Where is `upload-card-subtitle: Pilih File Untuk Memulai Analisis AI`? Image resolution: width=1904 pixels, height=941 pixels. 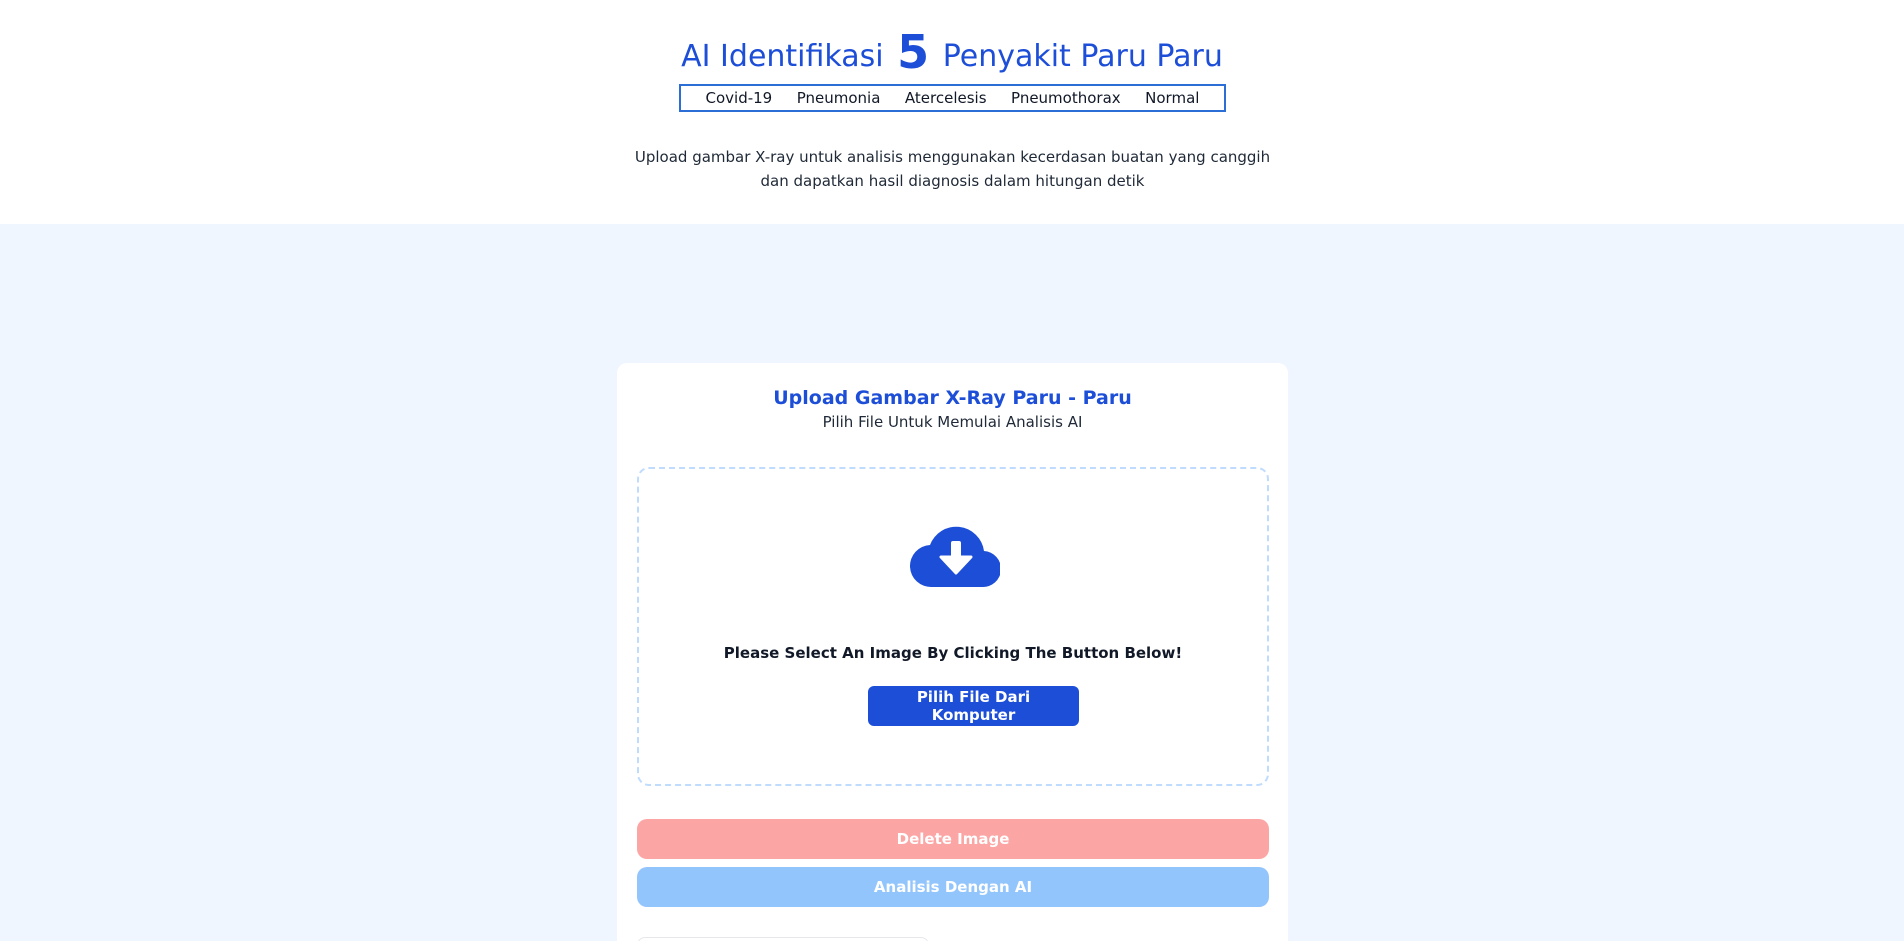
upload-card-subtitle: Pilih File Untuk Memulai Analisis AI is located at coordinates (952, 422).